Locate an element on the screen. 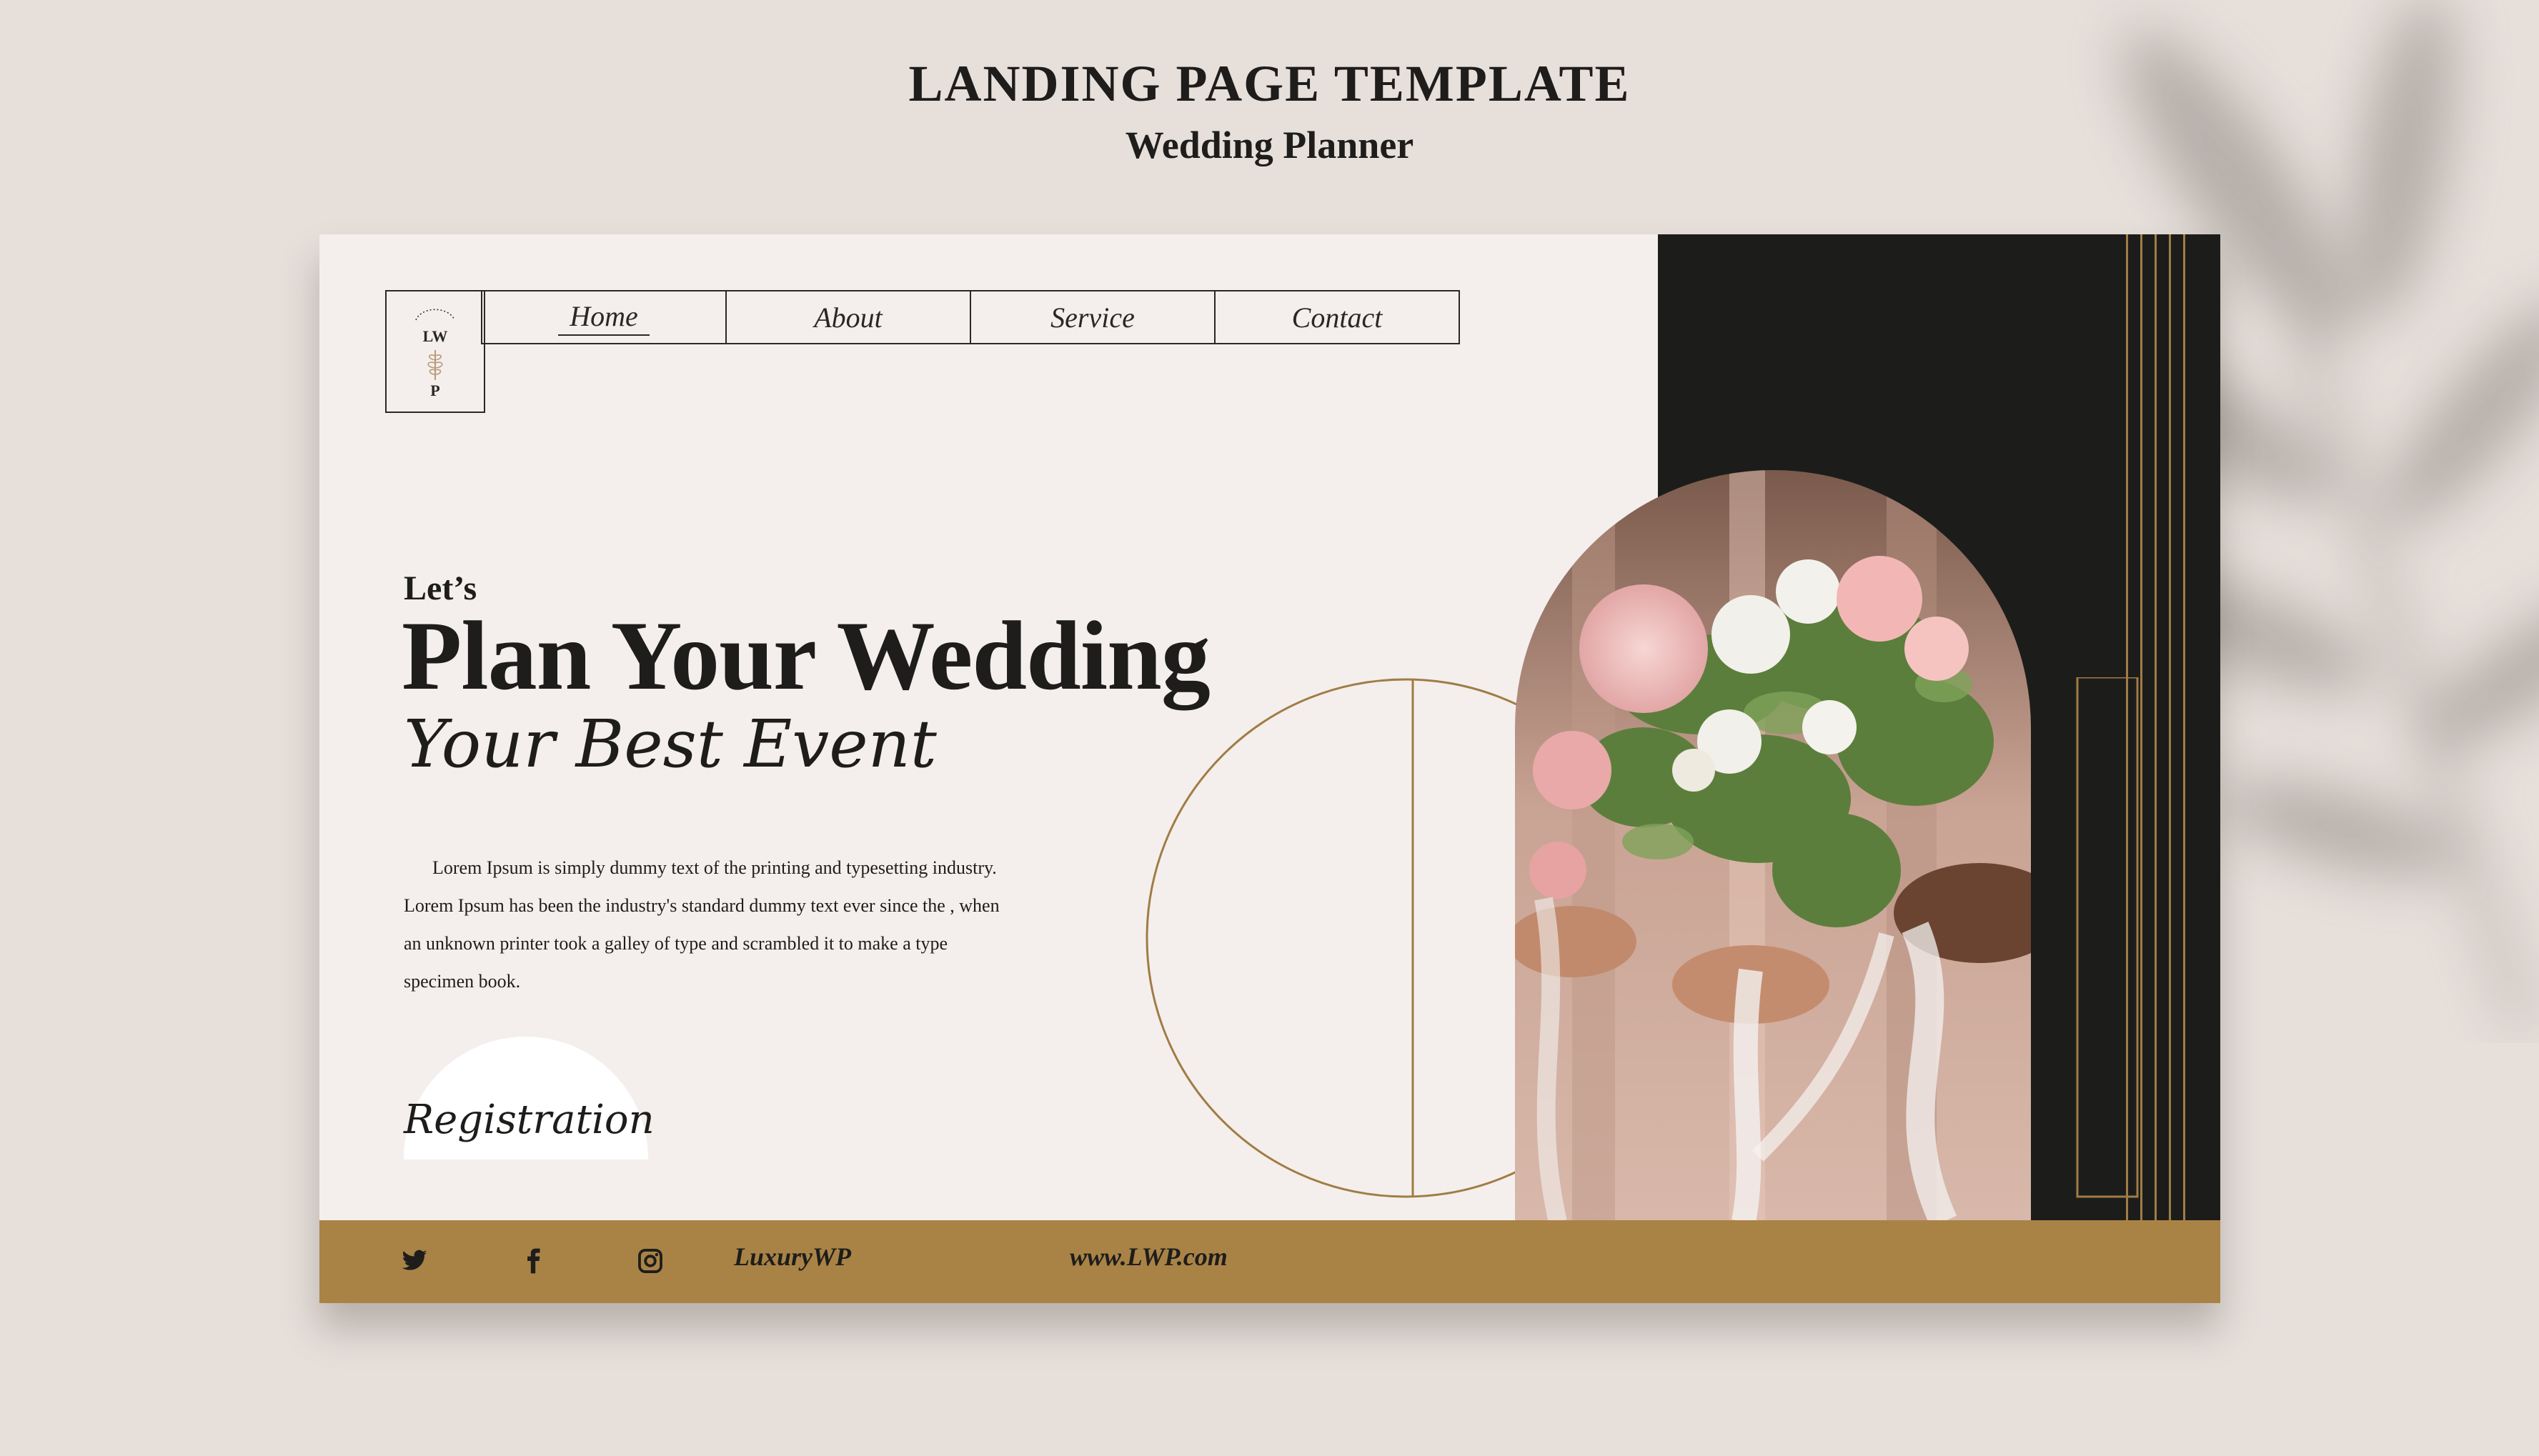  nav-item-about: About is located at coordinates (848, 317).